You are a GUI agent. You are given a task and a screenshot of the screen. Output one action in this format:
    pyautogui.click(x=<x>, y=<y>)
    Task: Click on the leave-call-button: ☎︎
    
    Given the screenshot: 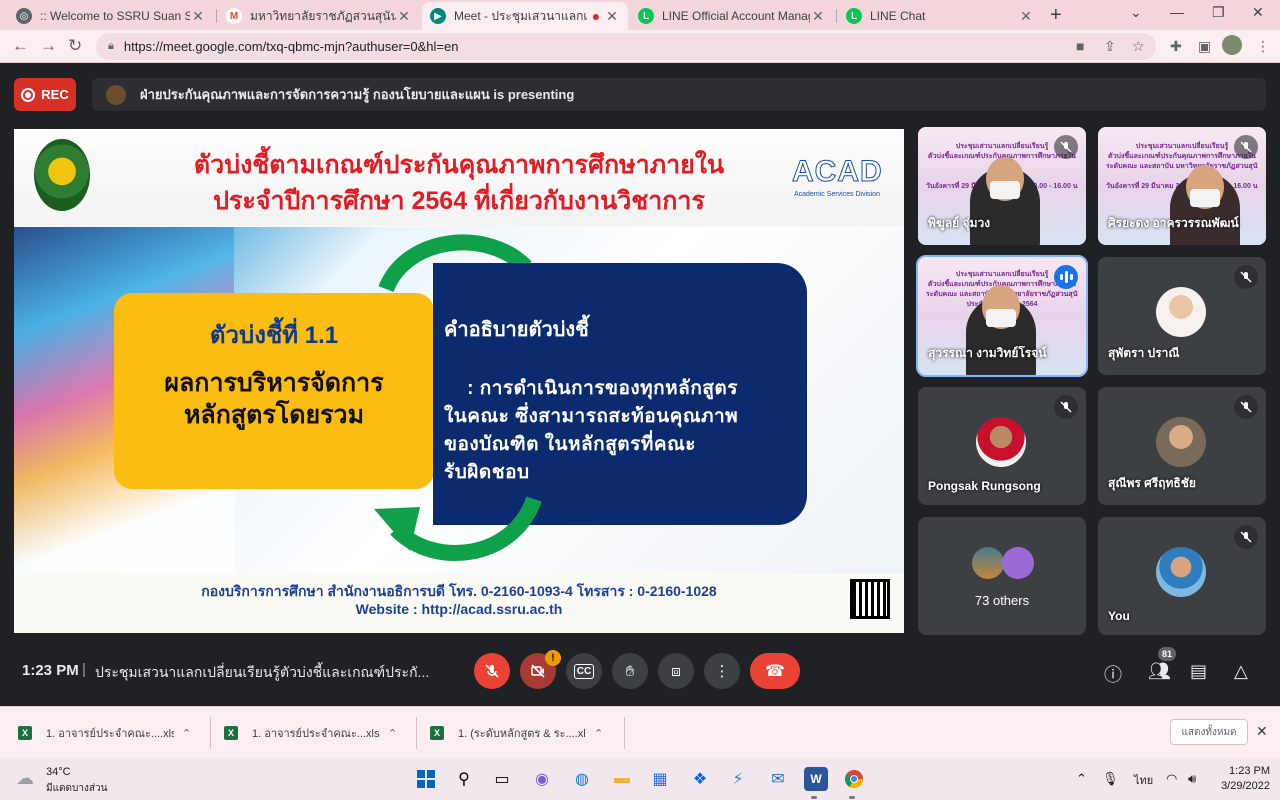 What is the action you would take?
    pyautogui.click(x=775, y=671)
    